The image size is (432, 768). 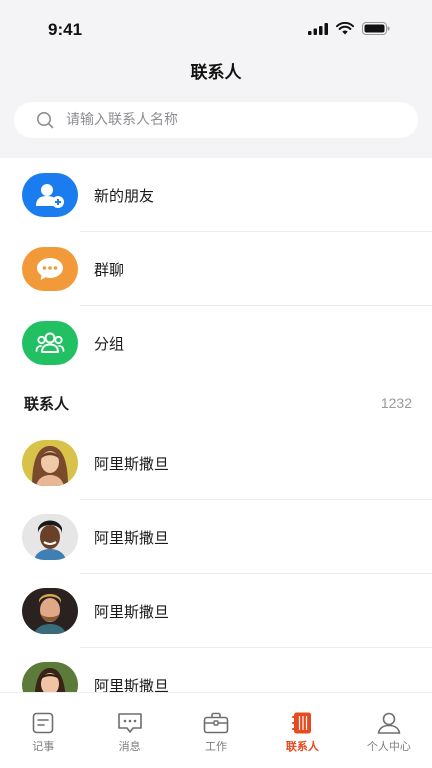 I want to click on briefcase-icon, so click(x=216, y=723).